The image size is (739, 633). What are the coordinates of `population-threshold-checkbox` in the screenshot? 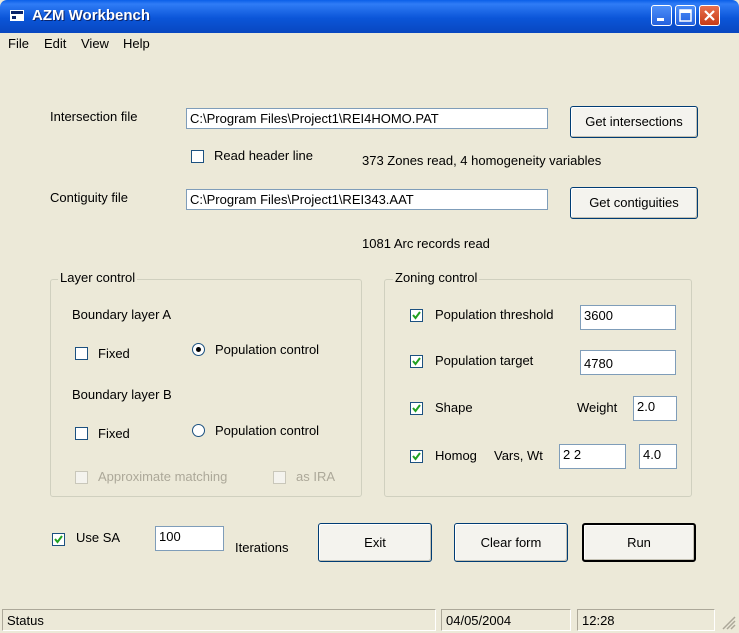 It's located at (416, 315).